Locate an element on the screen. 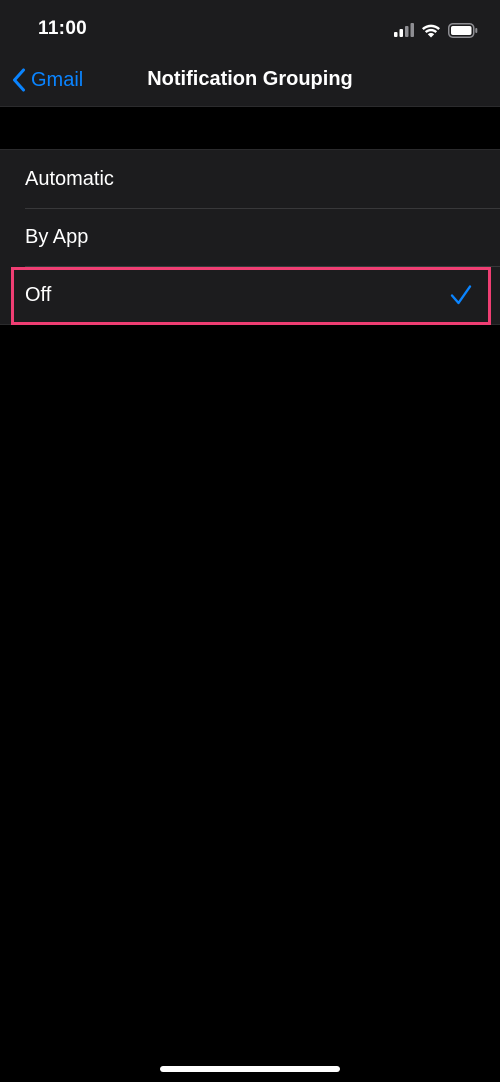 The height and width of the screenshot is (1082, 500). navigation-bar: Gmail Notification Grouping is located at coordinates (250, 81).